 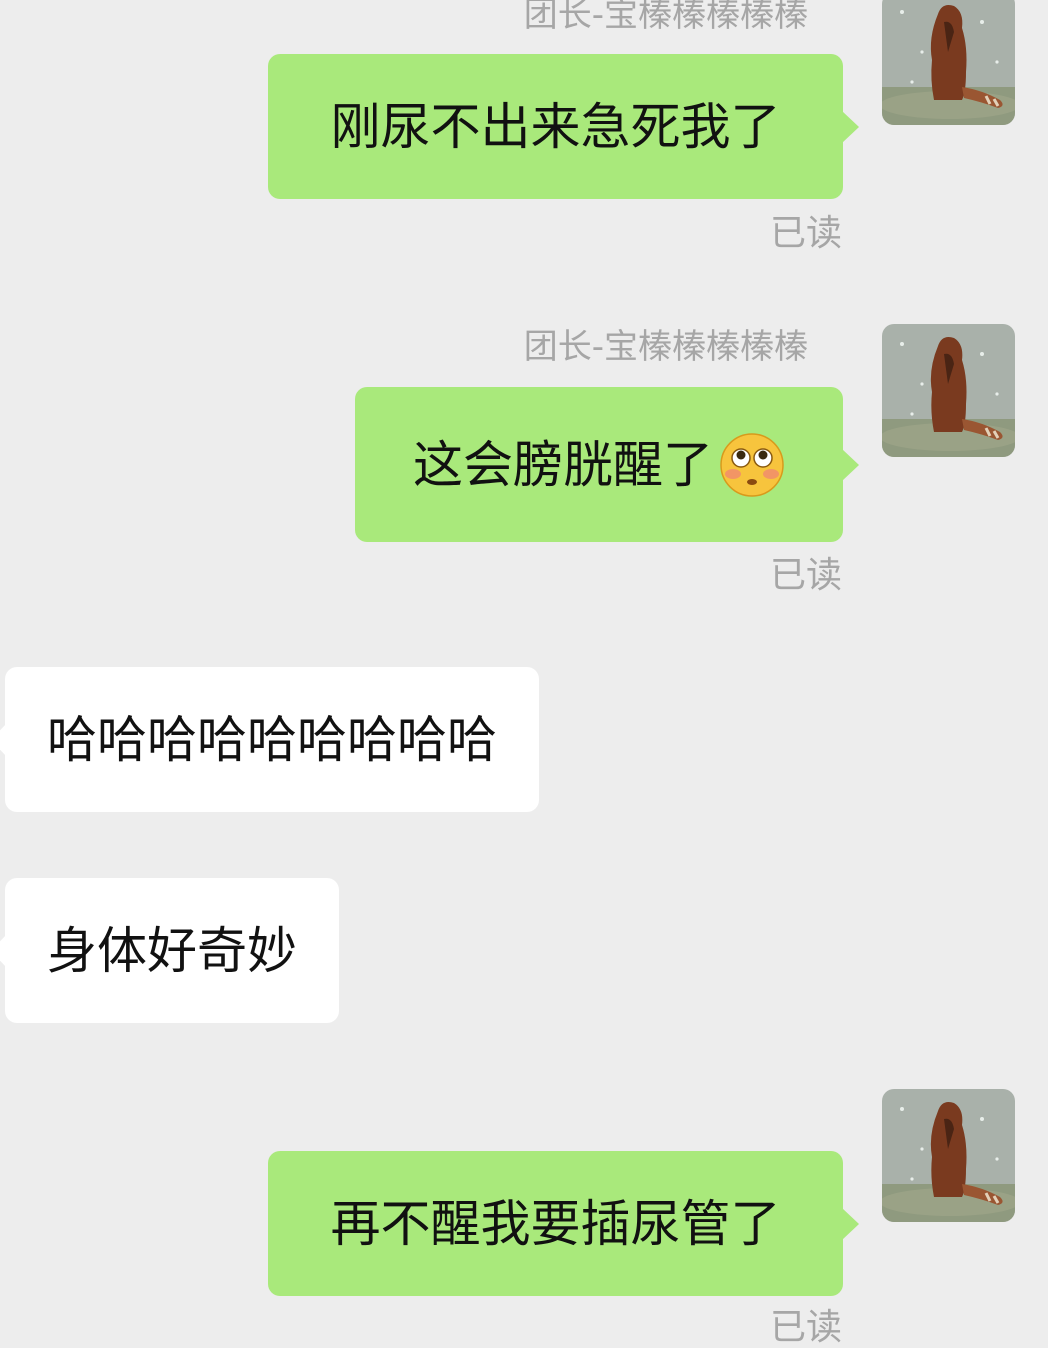 I want to click on message-bubble-outgoing: 再不醒我要插尿管了, so click(x=563, y=1223).